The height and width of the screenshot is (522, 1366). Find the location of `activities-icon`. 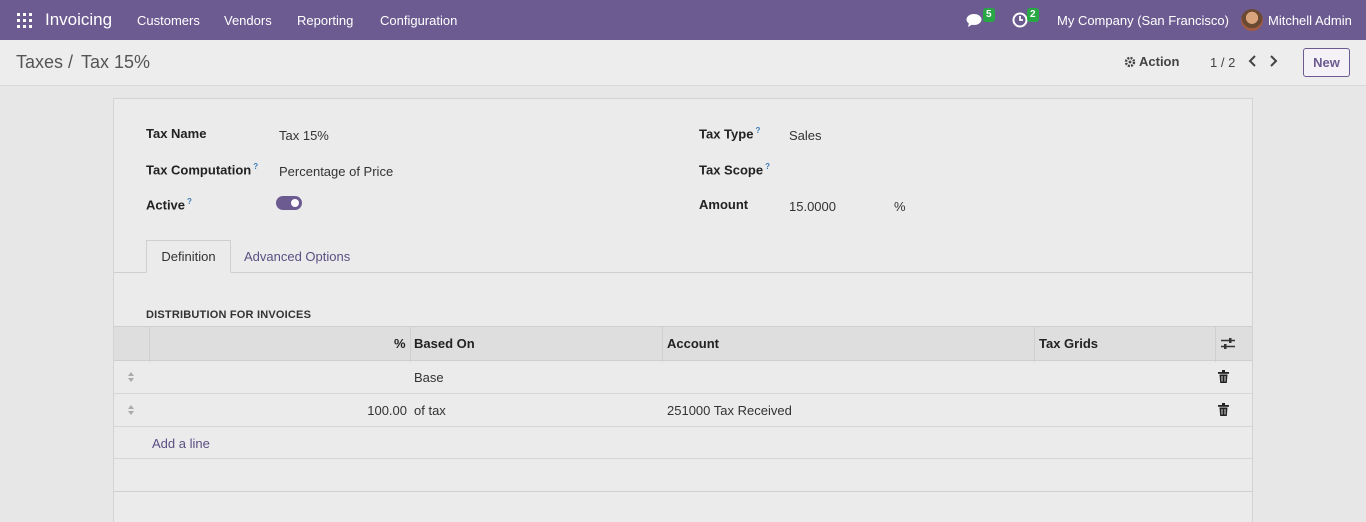

activities-icon is located at coordinates (1020, 21).